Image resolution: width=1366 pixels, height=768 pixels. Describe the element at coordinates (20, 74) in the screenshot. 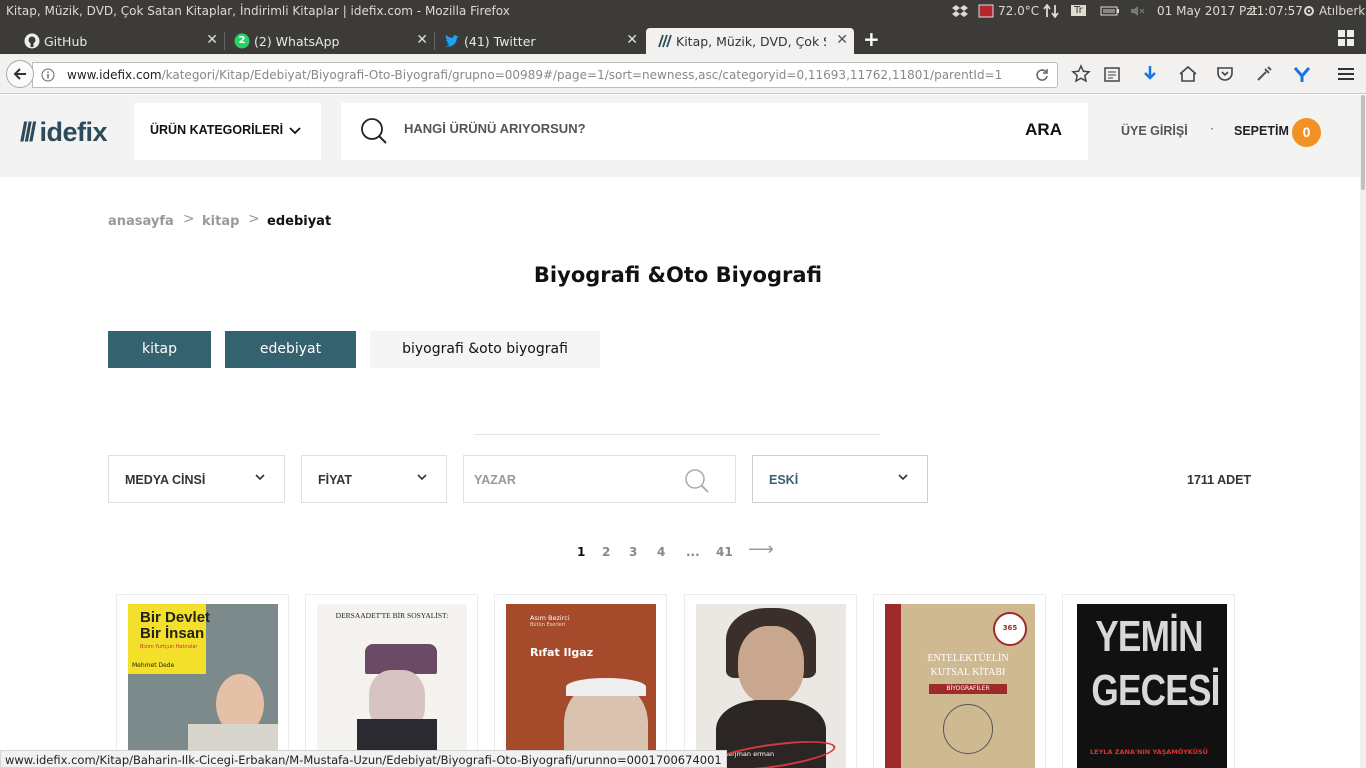

I see `back-button` at that location.